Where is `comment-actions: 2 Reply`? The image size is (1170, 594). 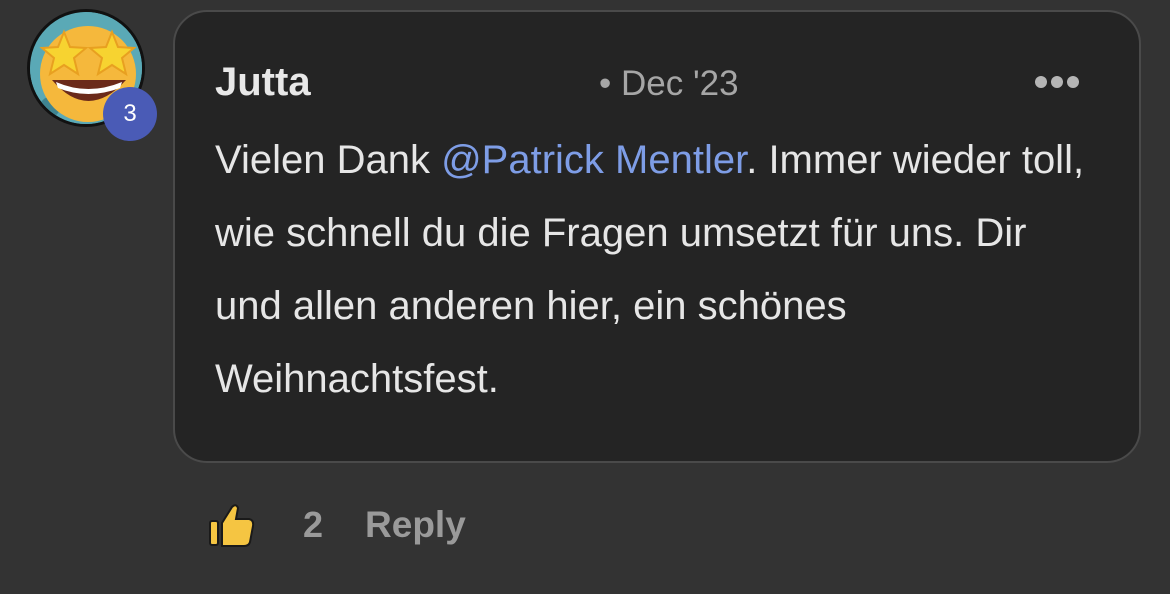
comment-actions: 2 Reply is located at coordinates (335, 525).